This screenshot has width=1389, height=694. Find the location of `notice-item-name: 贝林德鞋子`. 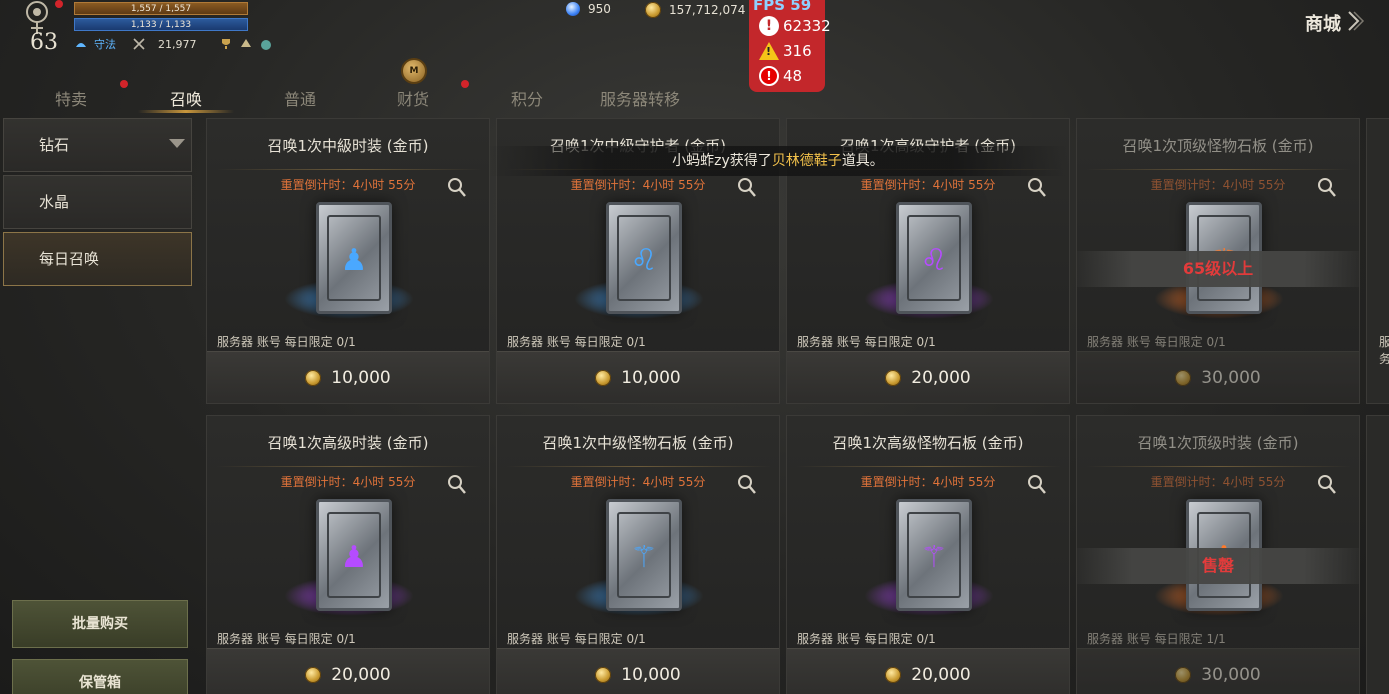

notice-item-name: 贝林德鞋子 is located at coordinates (806, 161).